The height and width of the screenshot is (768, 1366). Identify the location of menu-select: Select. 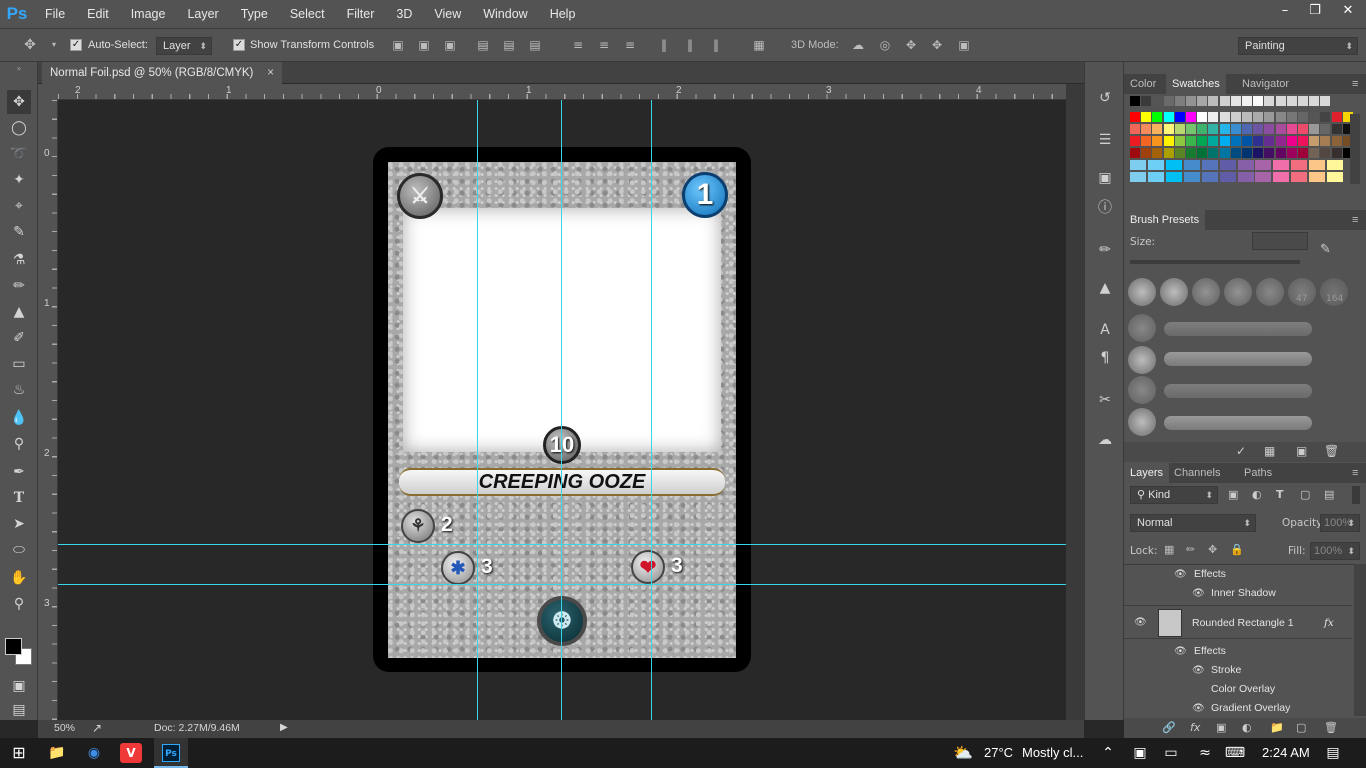
(307, 14).